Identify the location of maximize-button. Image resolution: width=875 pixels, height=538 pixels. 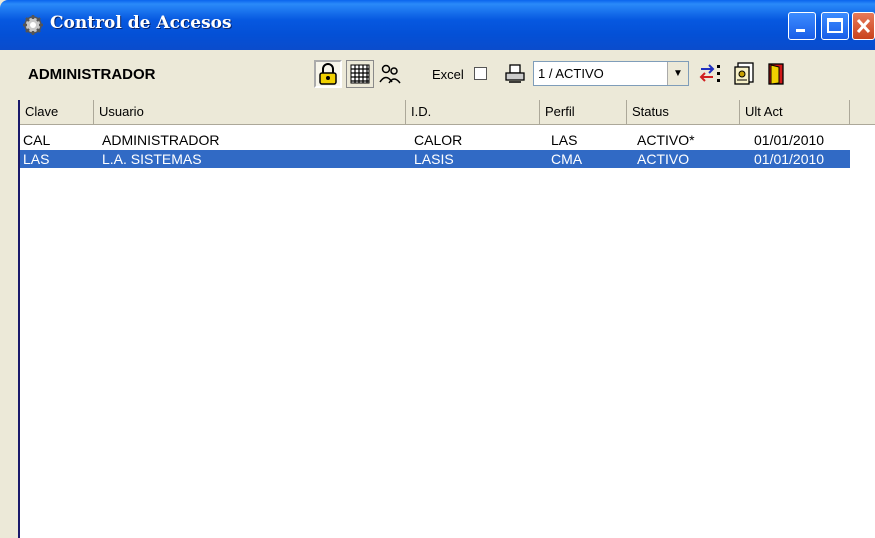
(835, 26).